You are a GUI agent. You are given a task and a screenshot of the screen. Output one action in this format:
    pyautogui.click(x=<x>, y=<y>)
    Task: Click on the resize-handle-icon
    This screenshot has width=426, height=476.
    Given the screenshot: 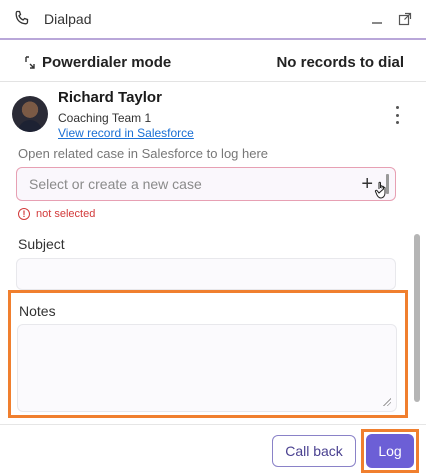 What is the action you would take?
    pyautogui.click(x=387, y=402)
    